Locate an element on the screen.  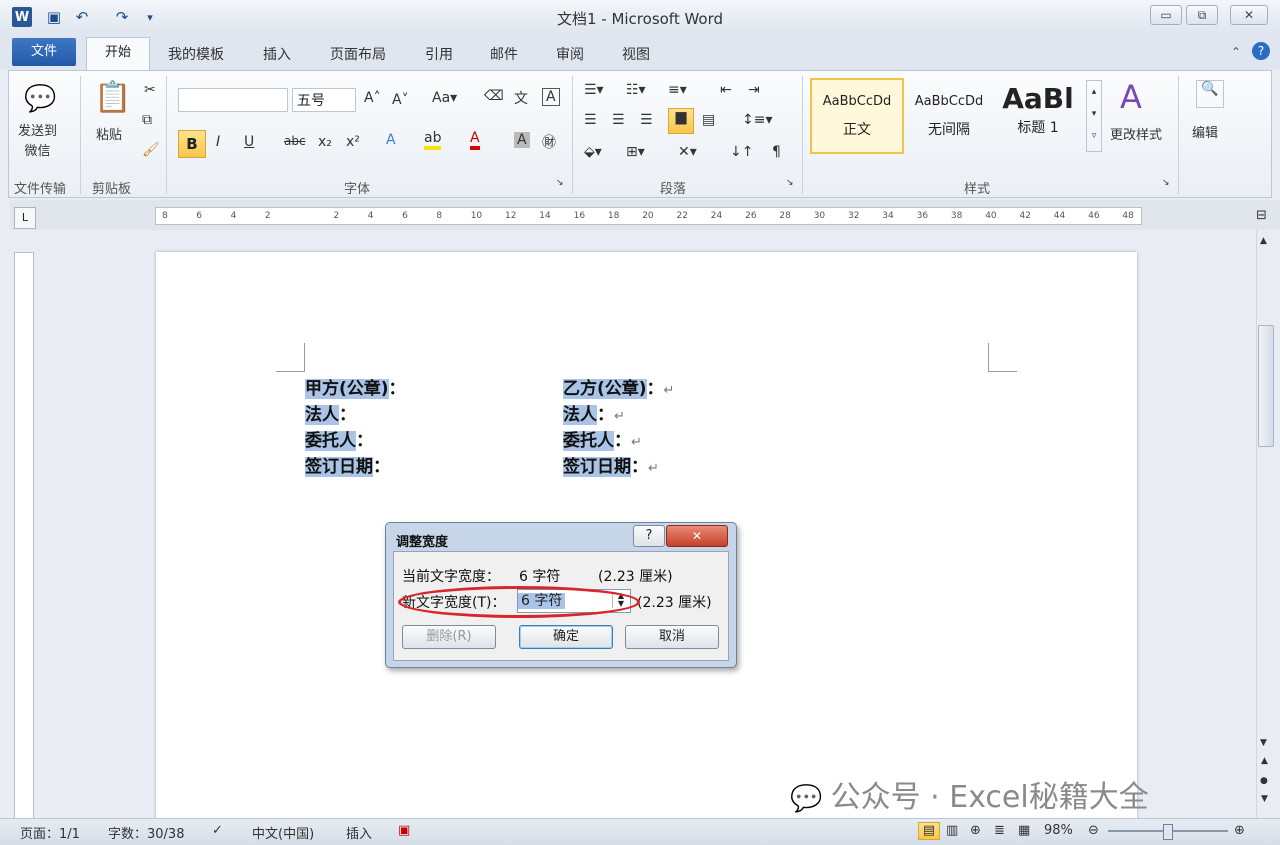
doc-line-legal-a: 法人： is located at coordinates (330, 412).